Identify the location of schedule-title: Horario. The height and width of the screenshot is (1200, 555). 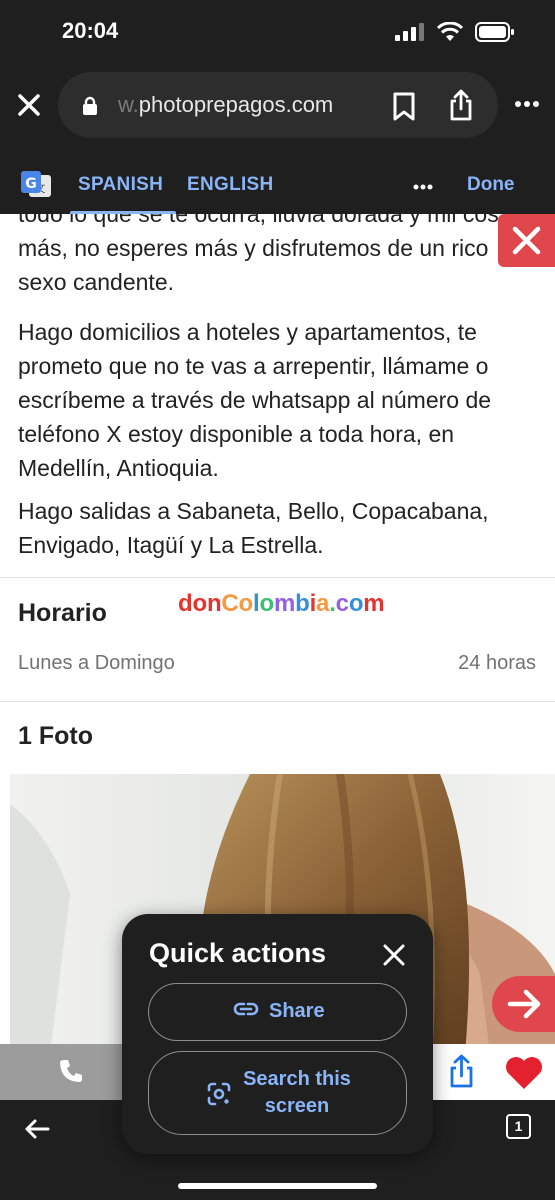
(62, 613).